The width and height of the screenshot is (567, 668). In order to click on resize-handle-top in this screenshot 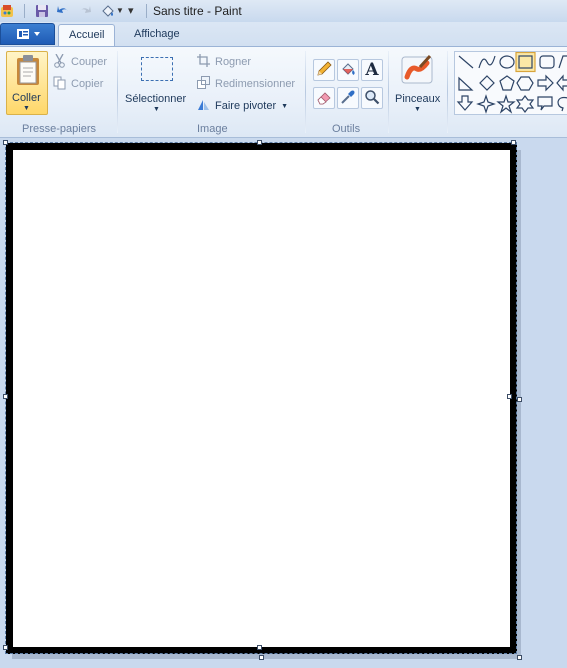, I will do `click(259, 142)`.